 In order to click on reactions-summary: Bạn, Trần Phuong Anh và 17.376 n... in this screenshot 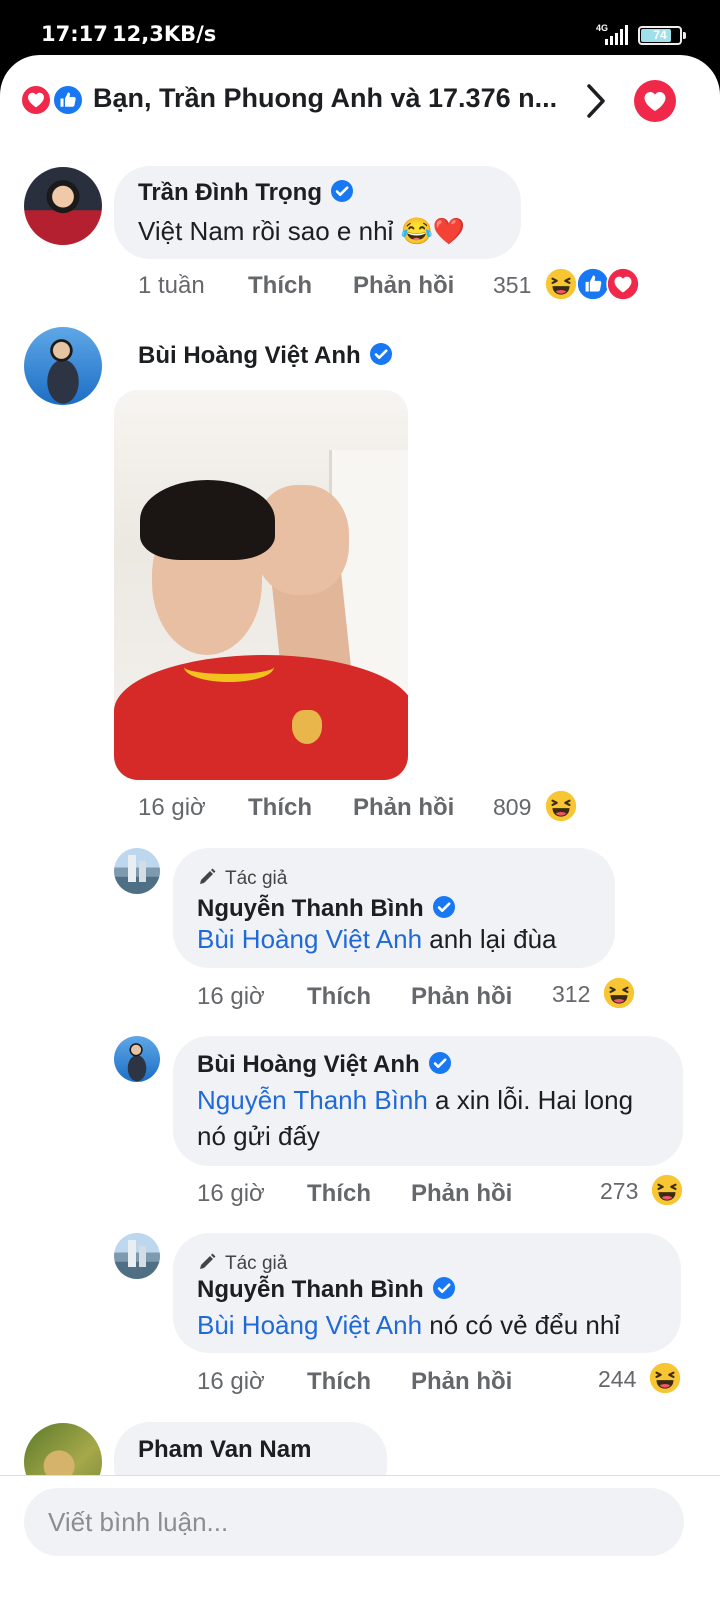, I will do `click(333, 98)`.